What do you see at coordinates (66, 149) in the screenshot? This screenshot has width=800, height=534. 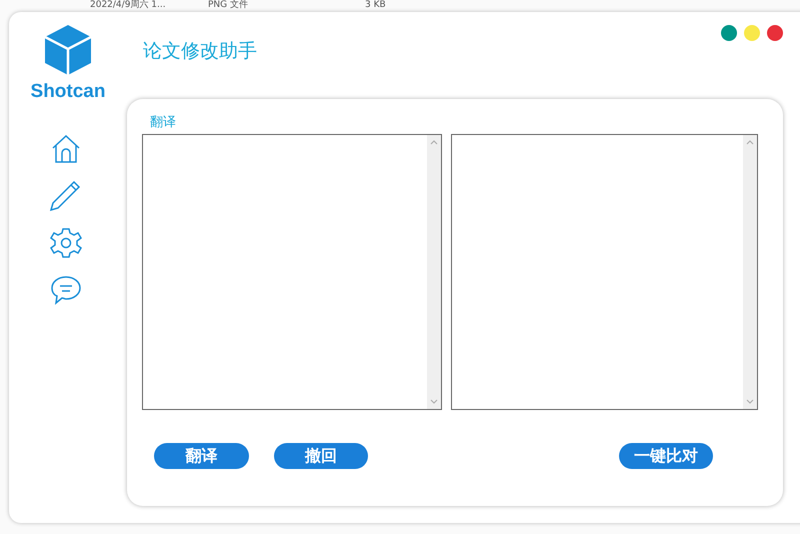 I see `home-icon` at bounding box center [66, 149].